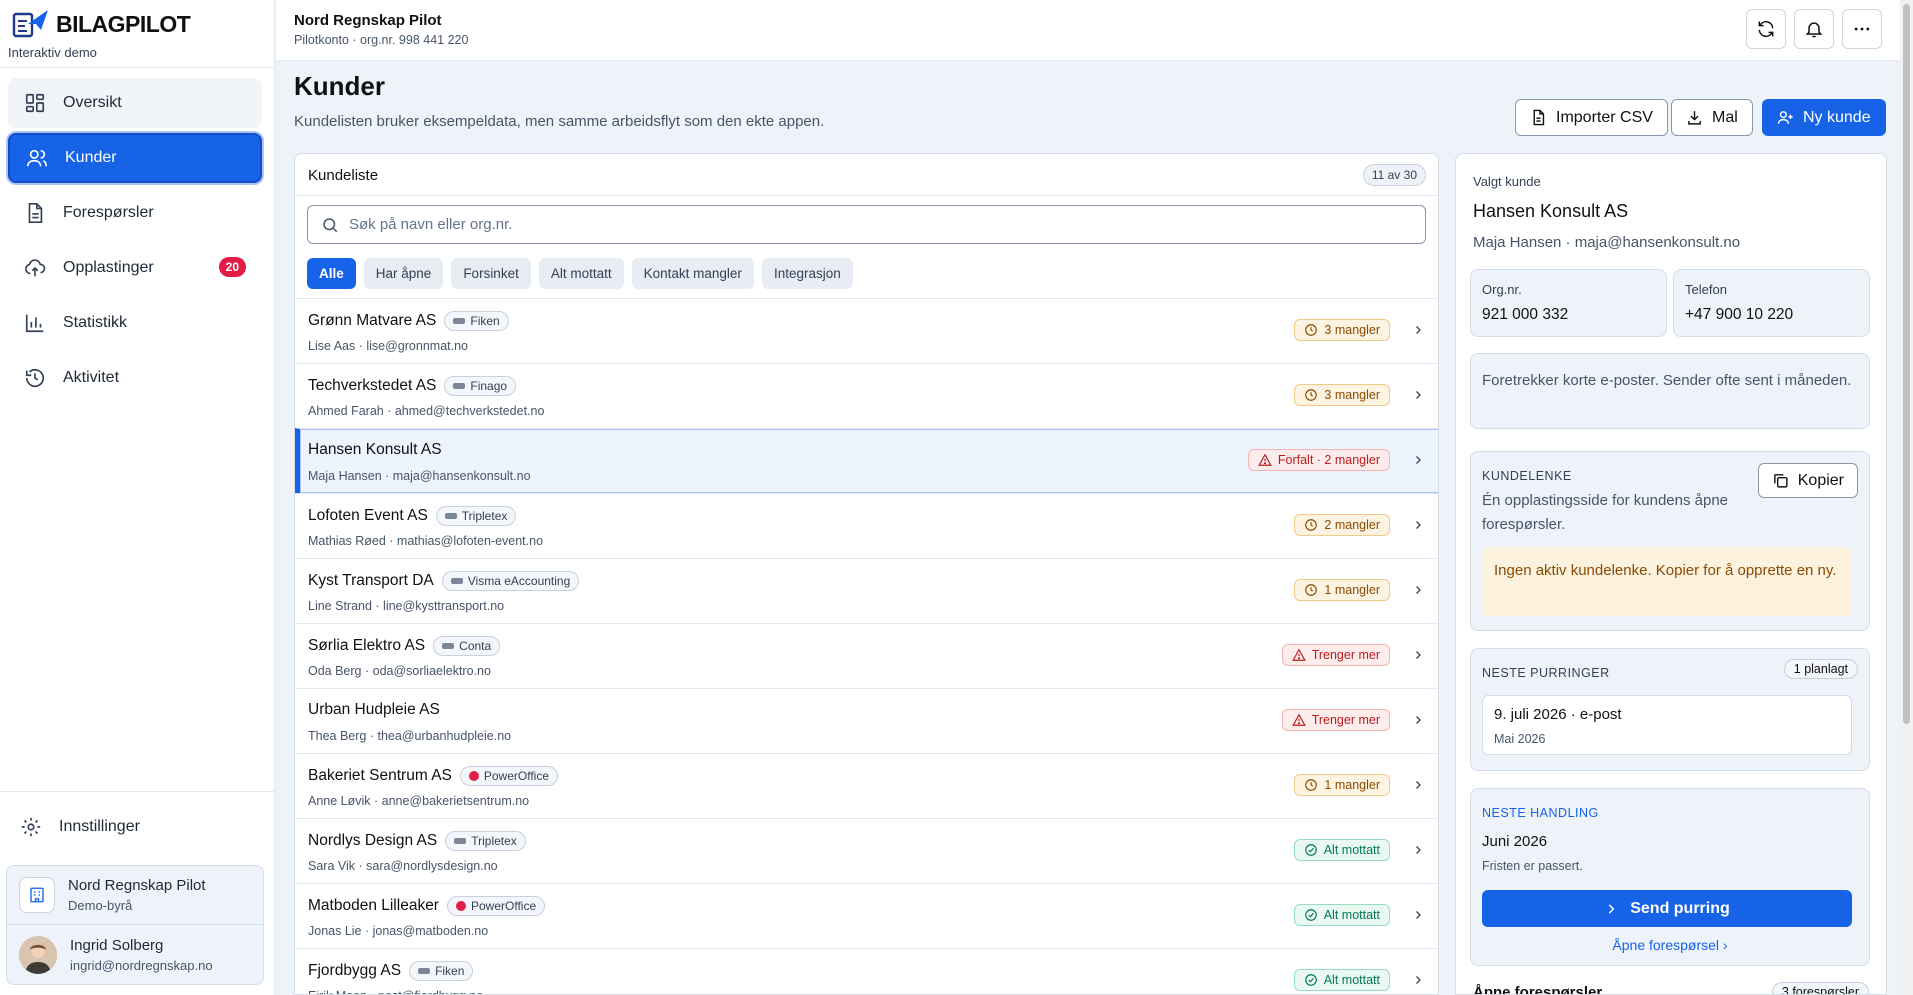  I want to click on import-csv-button: Importer CSV, so click(1591, 117).